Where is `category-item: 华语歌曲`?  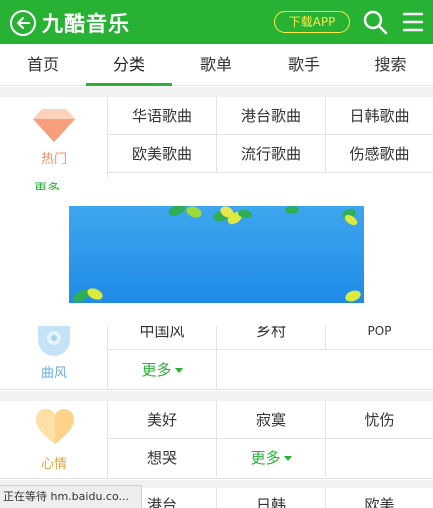 category-item: 华语歌曲 is located at coordinates (162, 116).